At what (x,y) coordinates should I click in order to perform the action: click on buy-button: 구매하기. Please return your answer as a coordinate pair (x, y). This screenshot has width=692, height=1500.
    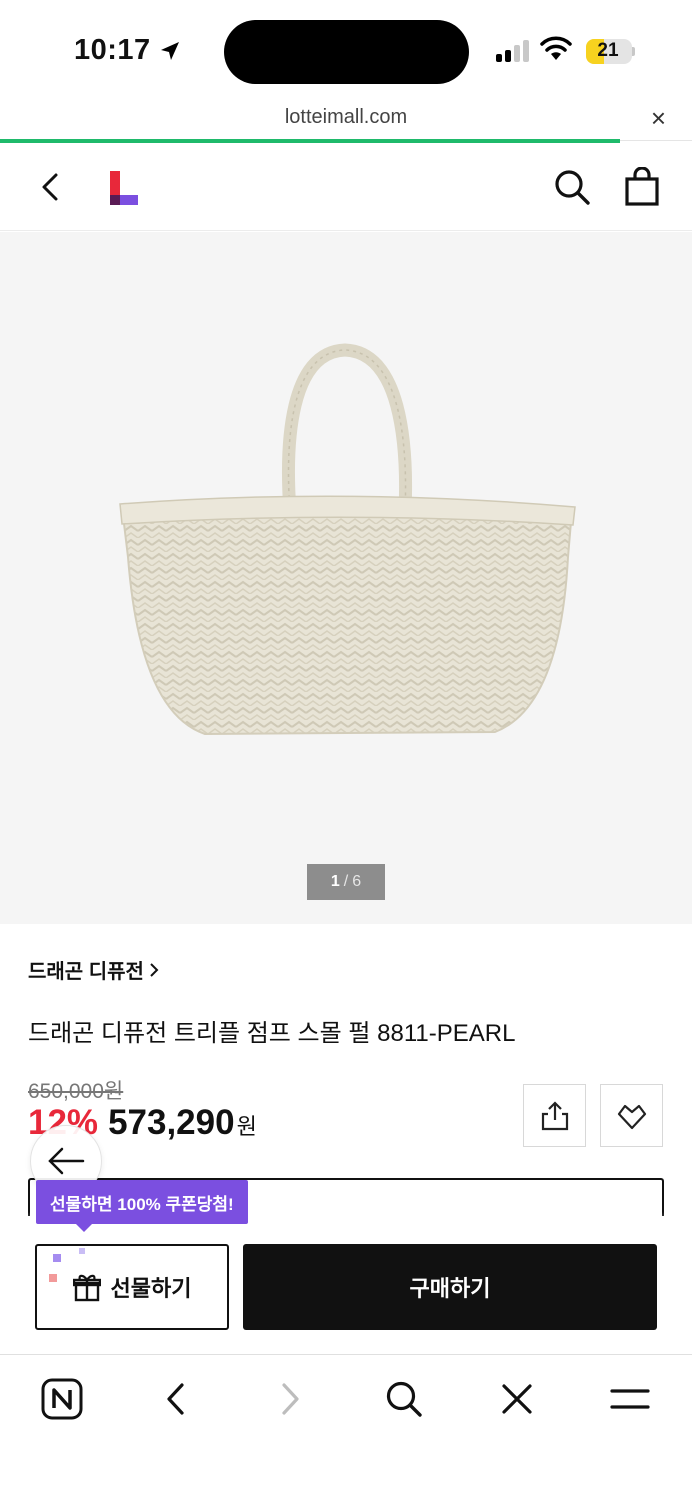
    Looking at the image, I should click on (450, 1287).